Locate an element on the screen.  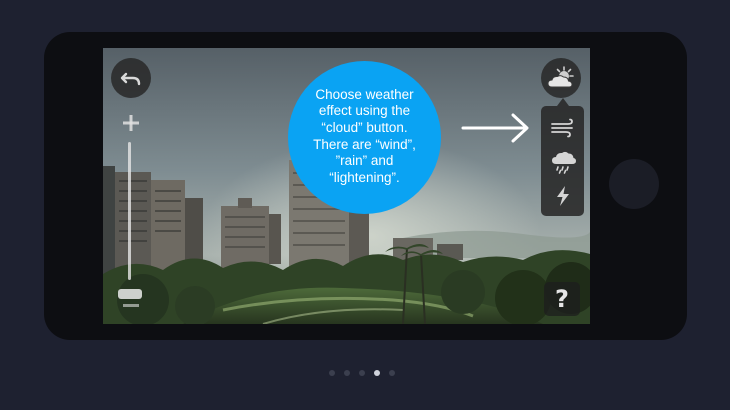
help-button: ? is located at coordinates (562, 299).